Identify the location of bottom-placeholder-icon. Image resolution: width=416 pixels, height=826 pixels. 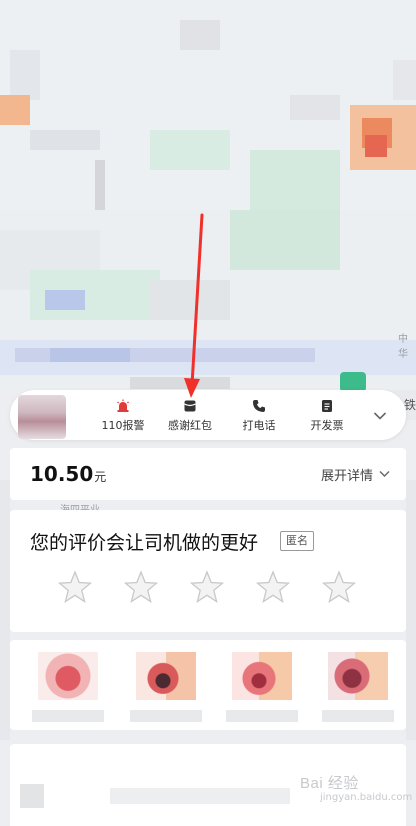
(32, 796).